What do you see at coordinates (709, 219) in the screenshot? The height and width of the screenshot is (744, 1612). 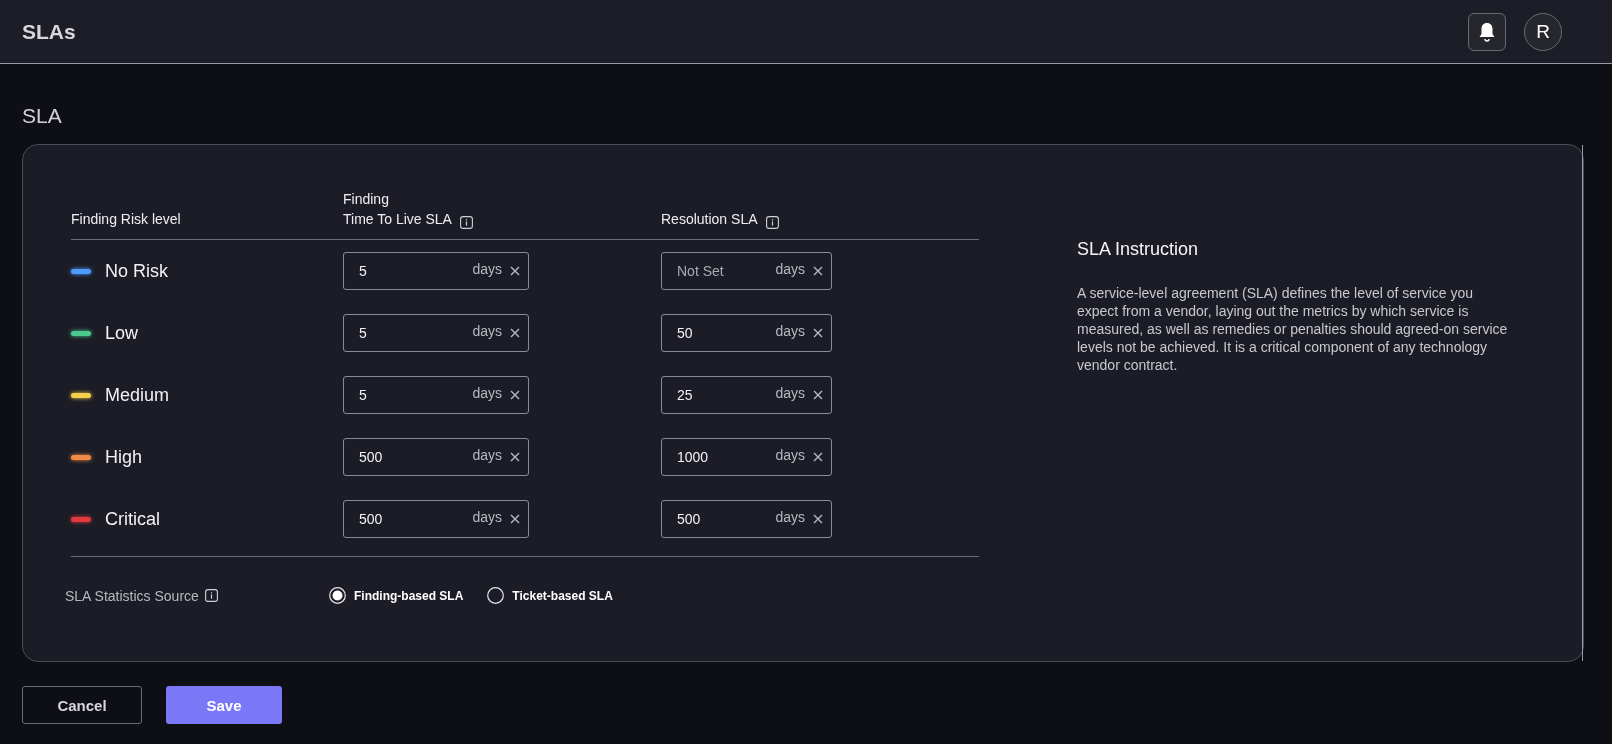 I see `column-header: Resolution SLA` at bounding box center [709, 219].